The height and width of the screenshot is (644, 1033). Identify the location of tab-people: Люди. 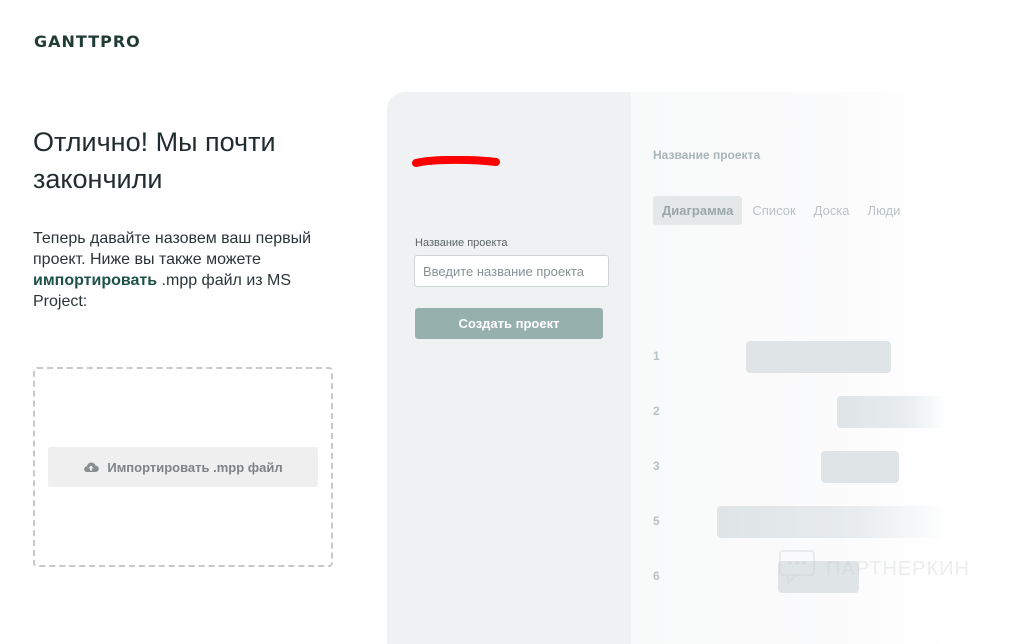
(884, 210).